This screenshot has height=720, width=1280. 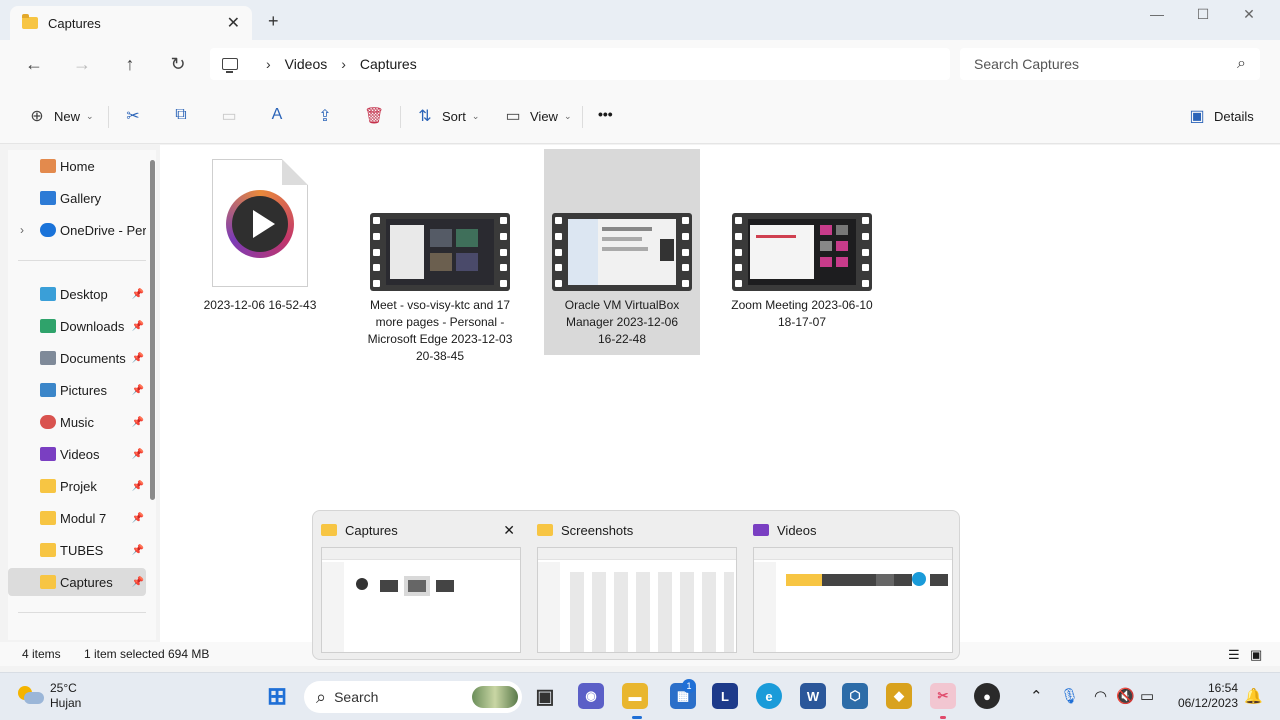 What do you see at coordinates (802, 272) in the screenshot?
I see `file-item: Zoom Meeting 2023-06-10 18-17-07` at bounding box center [802, 272].